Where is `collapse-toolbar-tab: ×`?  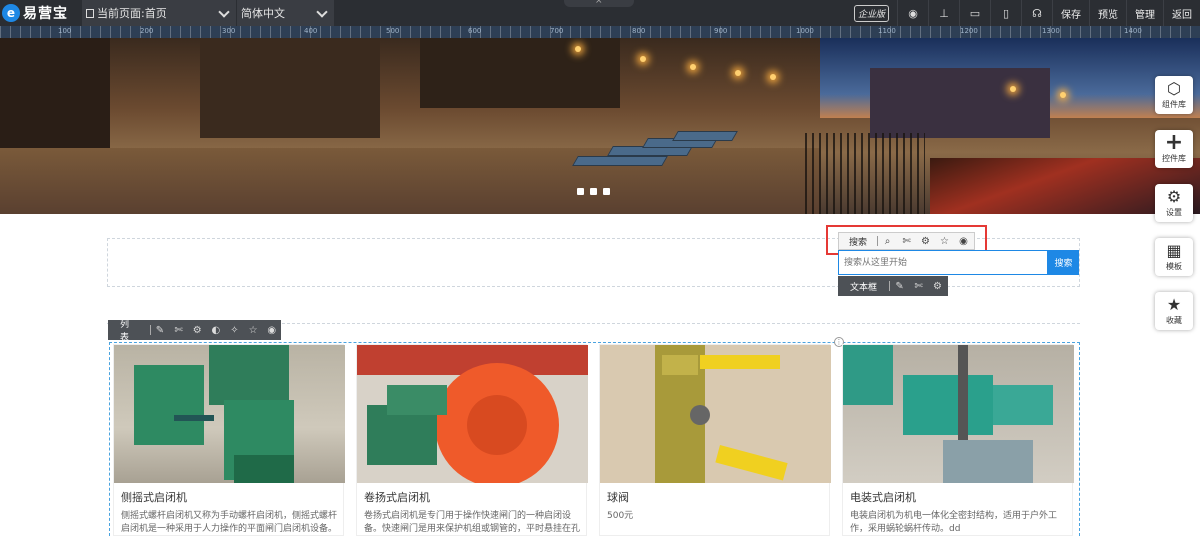 collapse-toolbar-tab: × is located at coordinates (599, 3).